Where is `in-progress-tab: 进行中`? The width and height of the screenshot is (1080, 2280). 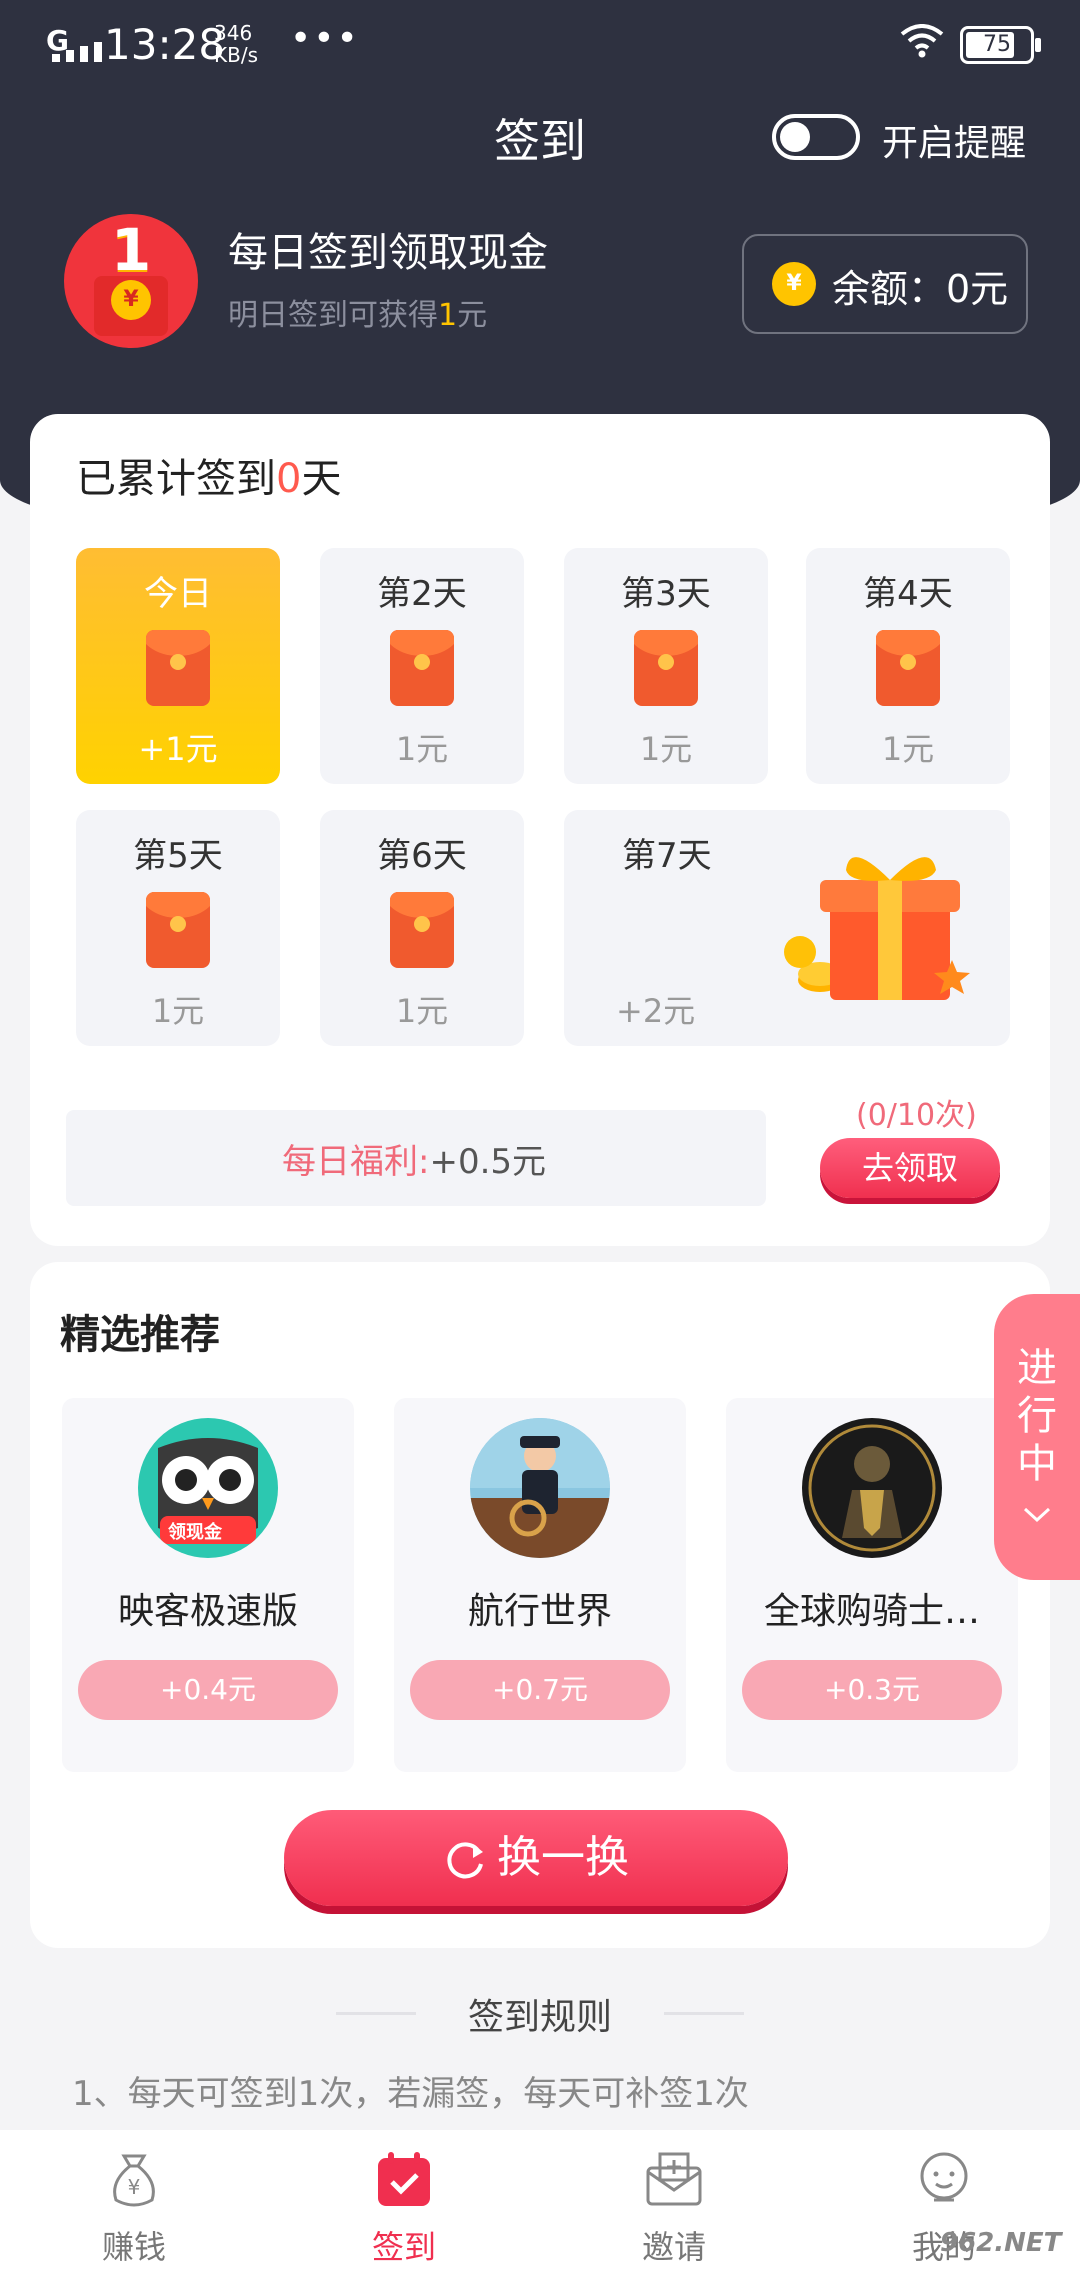
in-progress-tab: 进行中 is located at coordinates (1037, 1437).